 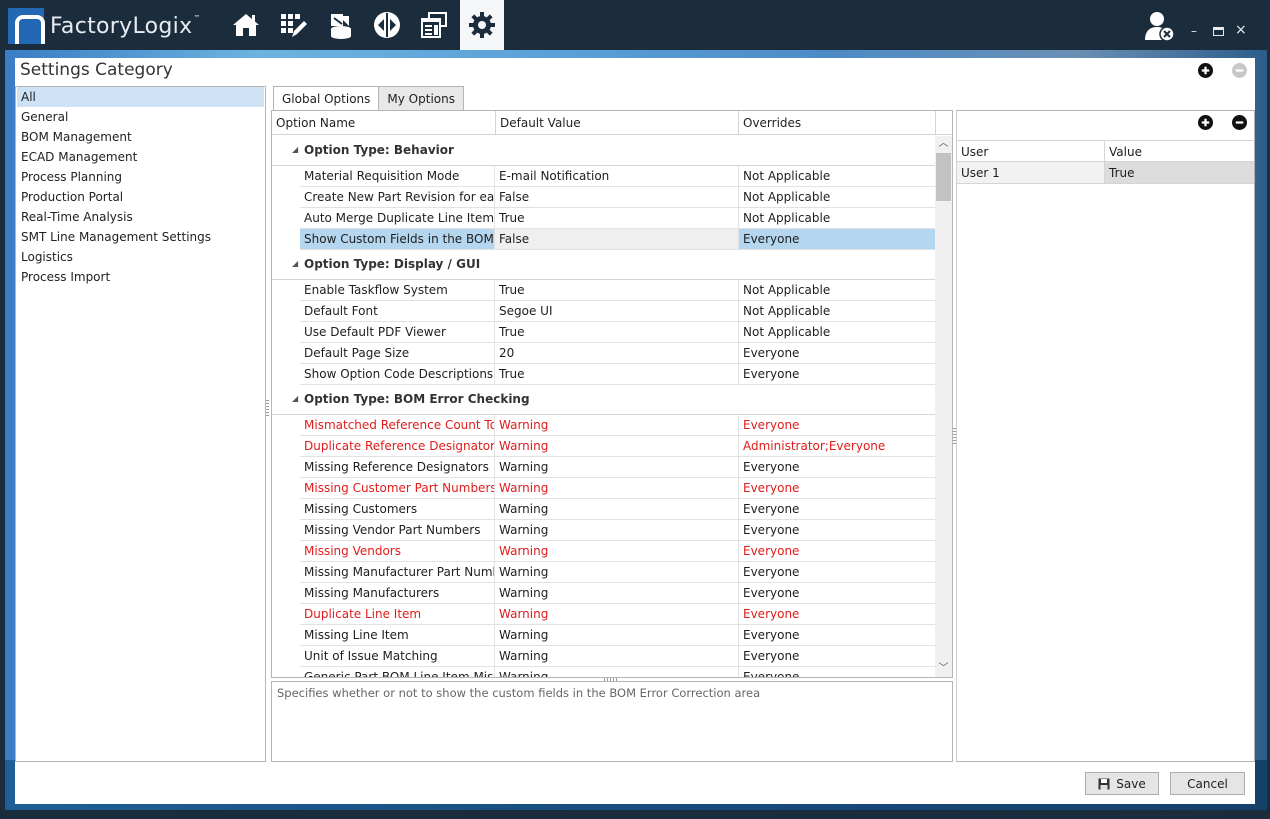 I want to click on group-header: ◢ Option Type: Display / GUI, so click(x=603, y=265).